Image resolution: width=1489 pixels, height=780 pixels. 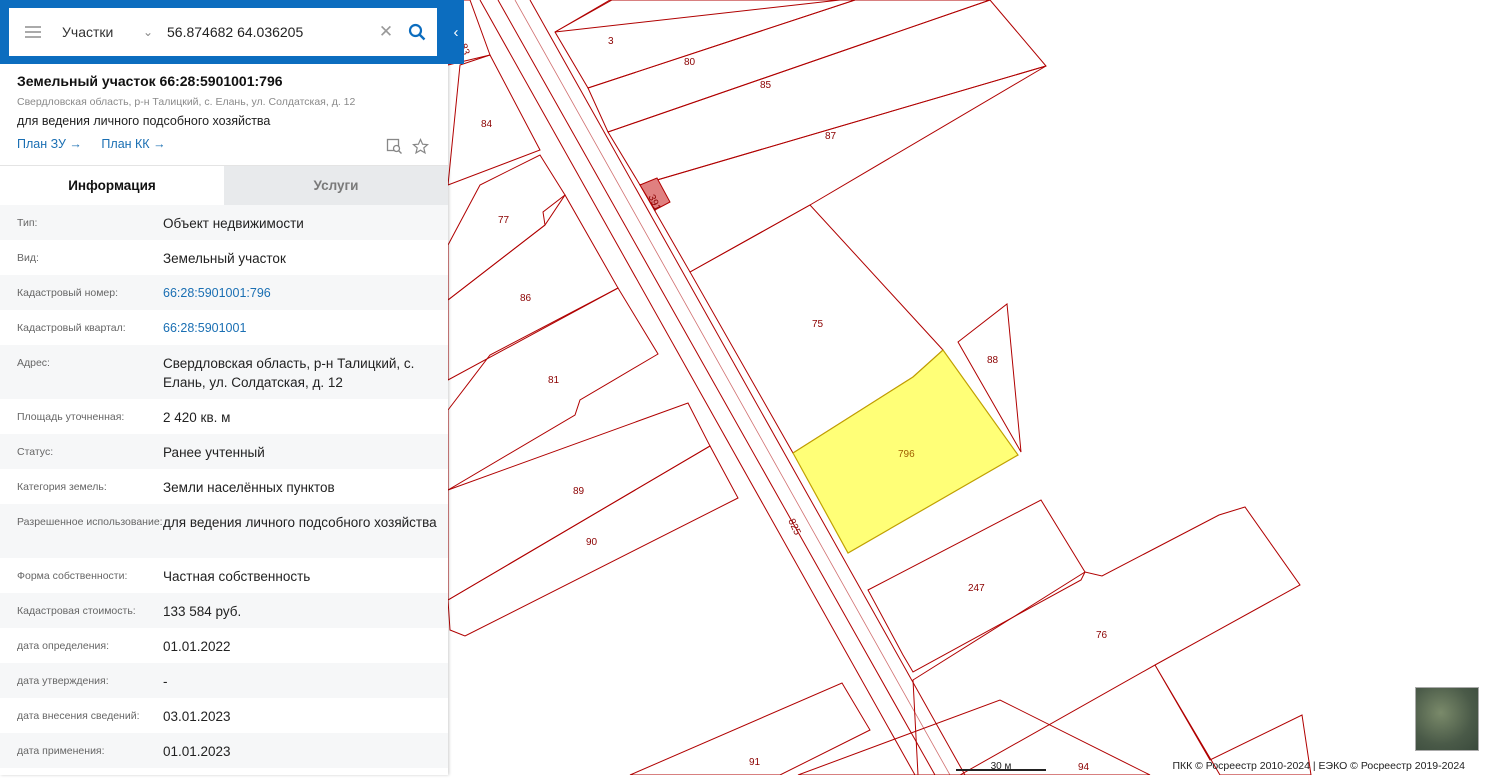 What do you see at coordinates (818, 324) in the screenshot?
I see `parcel-label: 75` at bounding box center [818, 324].